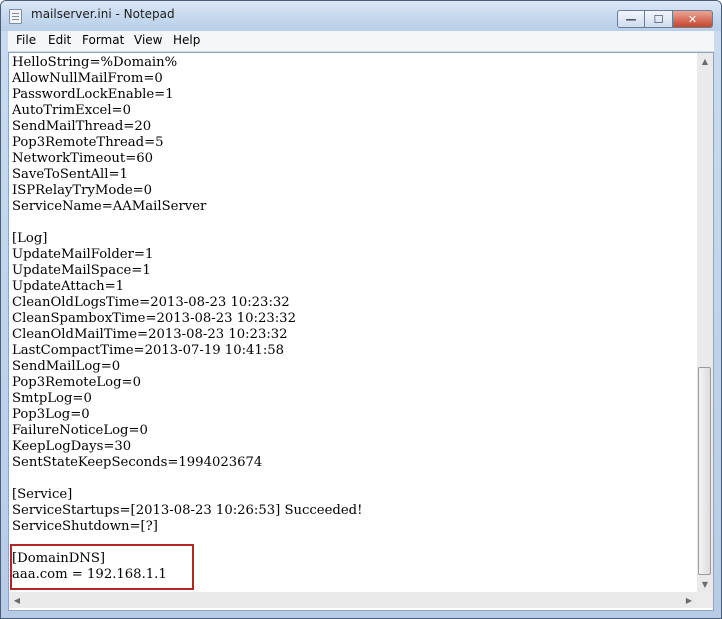 The image size is (722, 619). What do you see at coordinates (15, 16) in the screenshot?
I see `notepad-icon` at bounding box center [15, 16].